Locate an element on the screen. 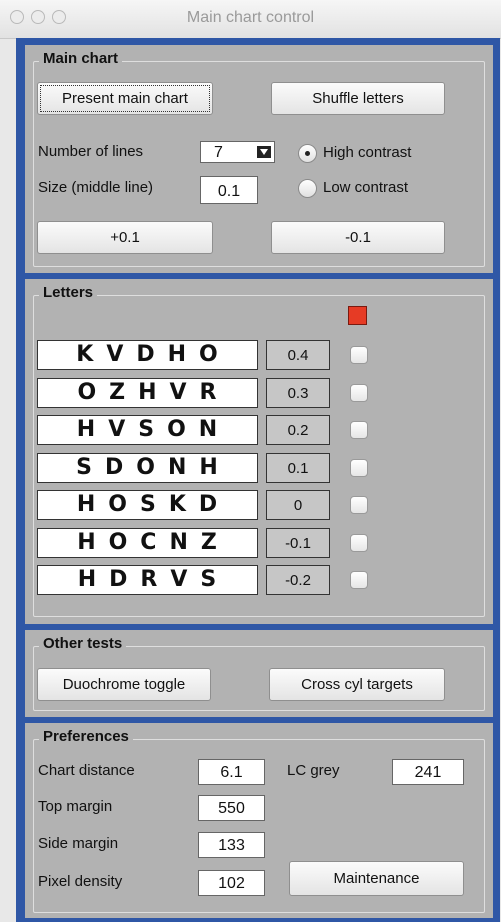 The height and width of the screenshot is (922, 501). maintenance-button: Maintenance is located at coordinates (376, 878).